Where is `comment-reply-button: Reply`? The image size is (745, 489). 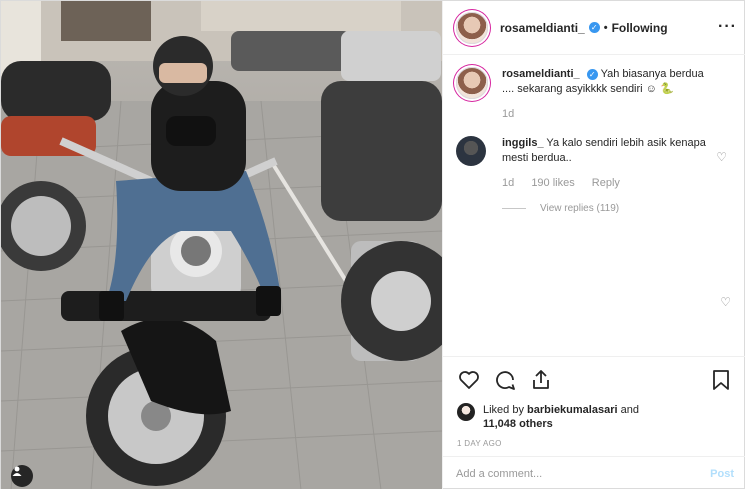 comment-reply-button: Reply is located at coordinates (606, 183).